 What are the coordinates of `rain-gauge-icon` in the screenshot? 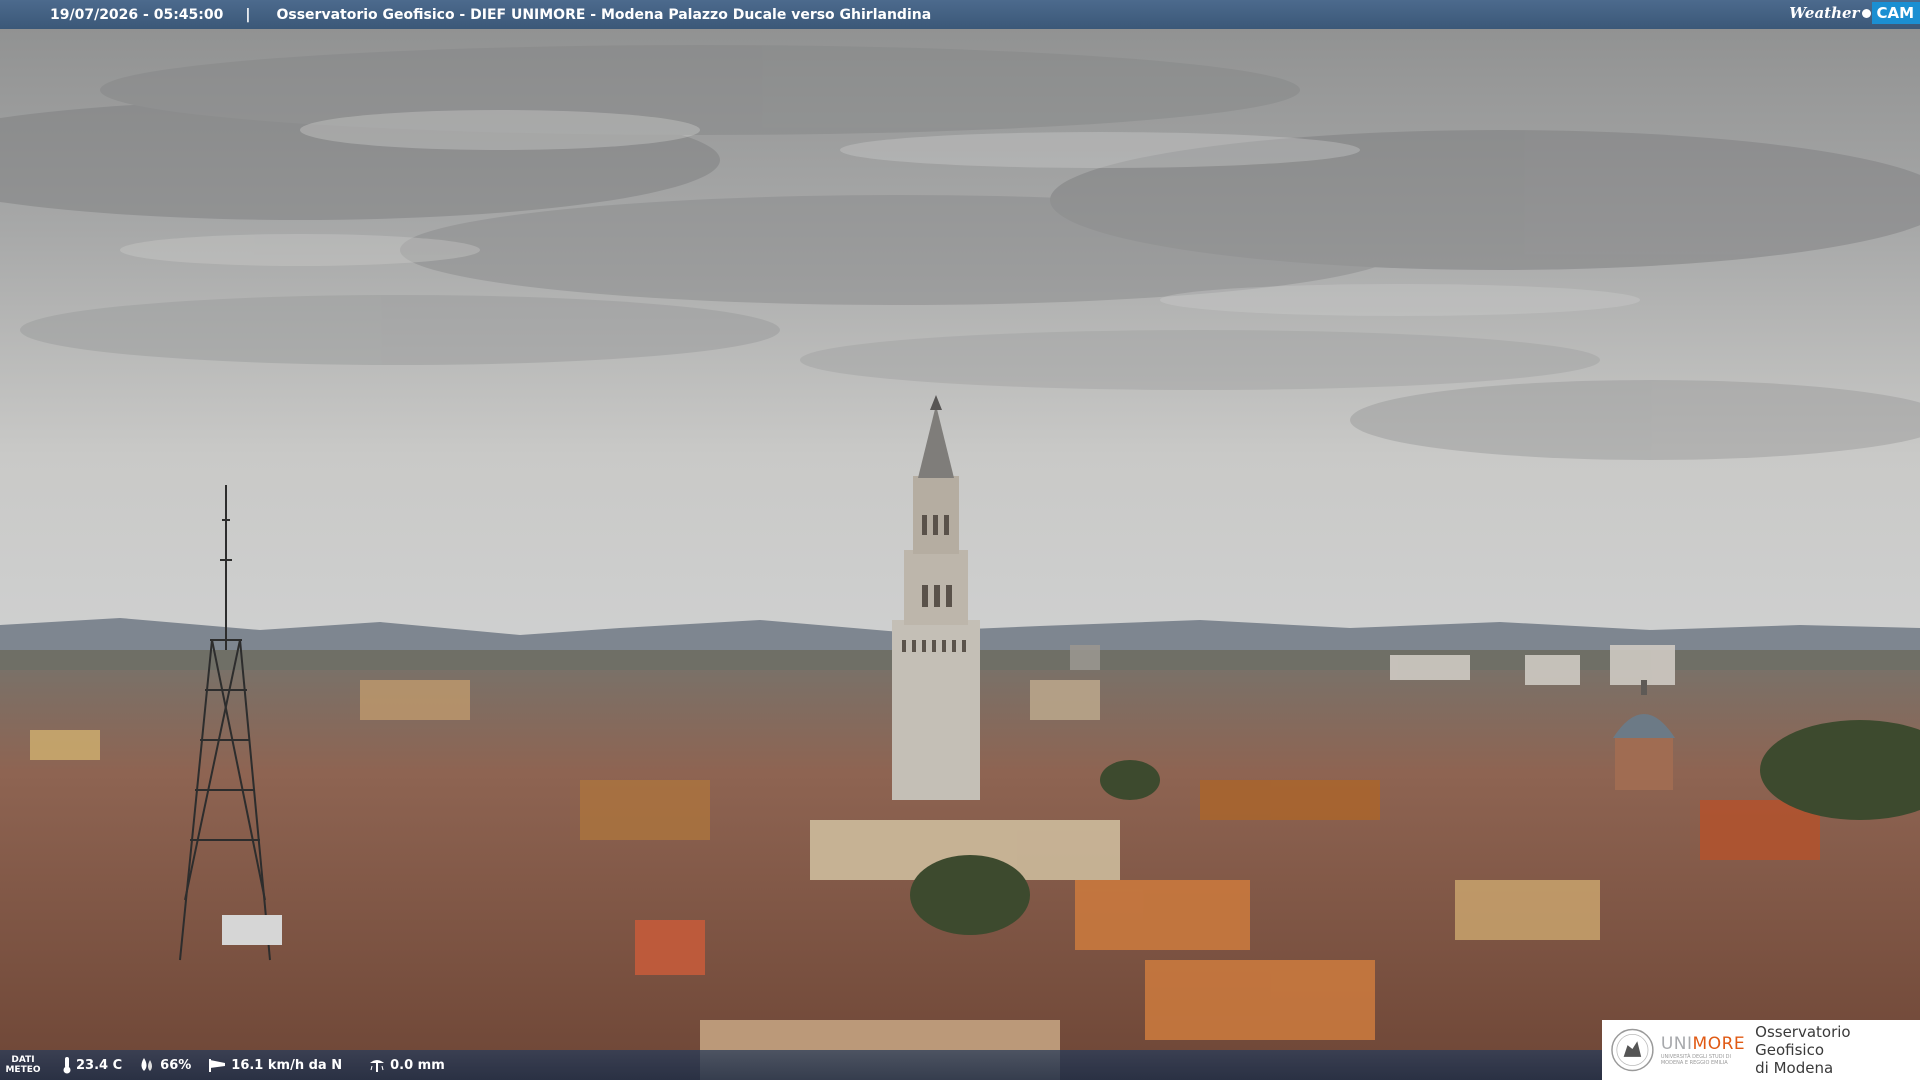 It's located at (377, 1066).